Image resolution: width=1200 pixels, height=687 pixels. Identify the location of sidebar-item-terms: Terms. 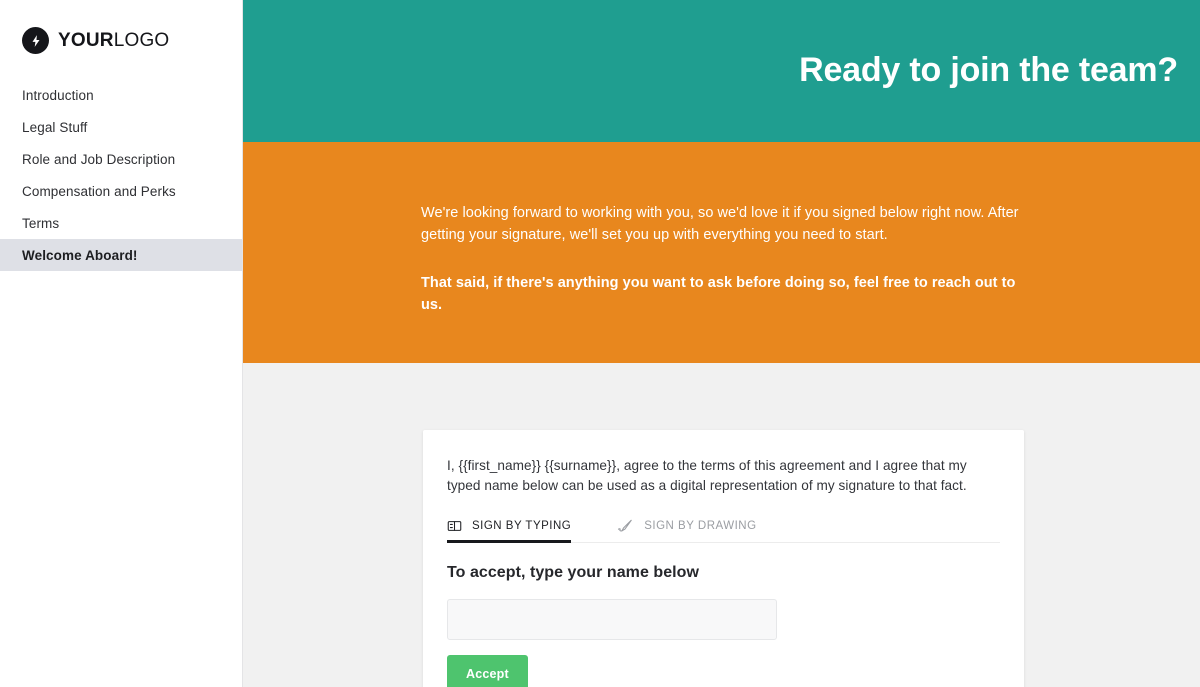
(121, 223).